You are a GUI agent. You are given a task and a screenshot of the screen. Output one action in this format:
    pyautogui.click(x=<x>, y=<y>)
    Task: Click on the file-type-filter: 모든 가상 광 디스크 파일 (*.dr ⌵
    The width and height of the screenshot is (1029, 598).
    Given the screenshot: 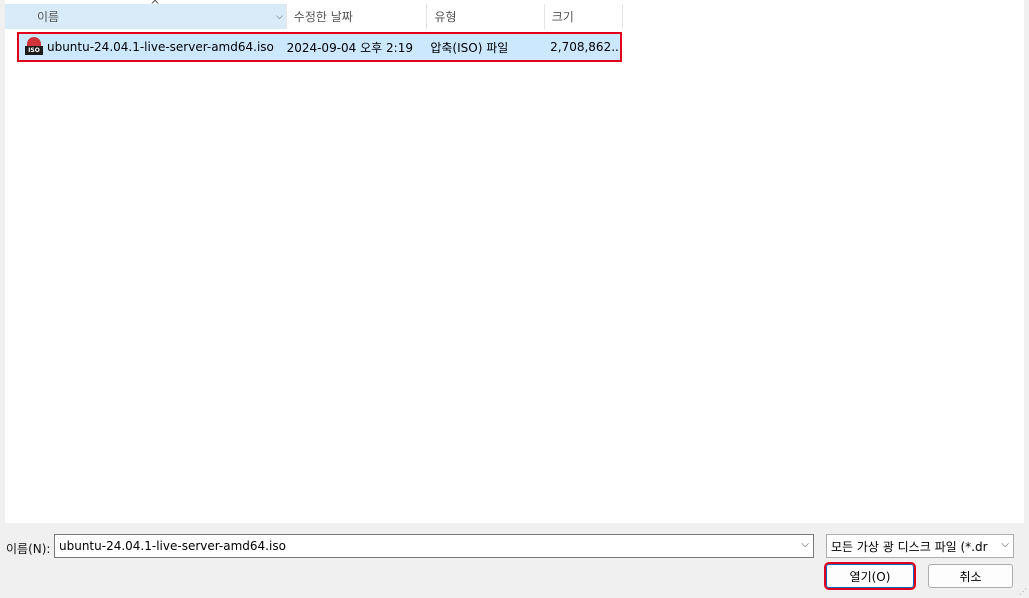 What is the action you would take?
    pyautogui.click(x=920, y=546)
    